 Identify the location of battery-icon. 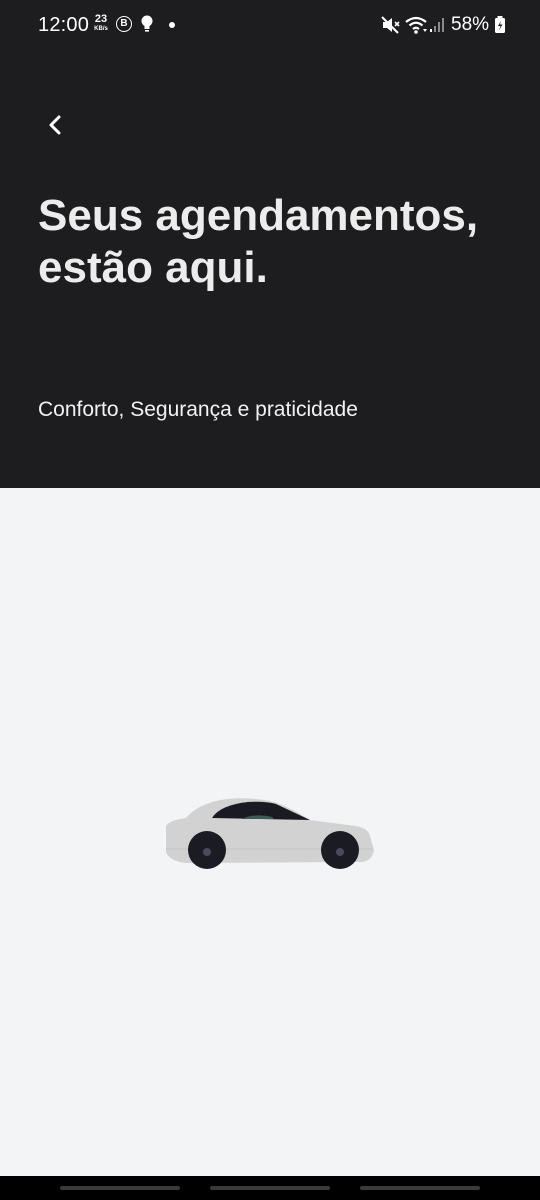
(500, 27).